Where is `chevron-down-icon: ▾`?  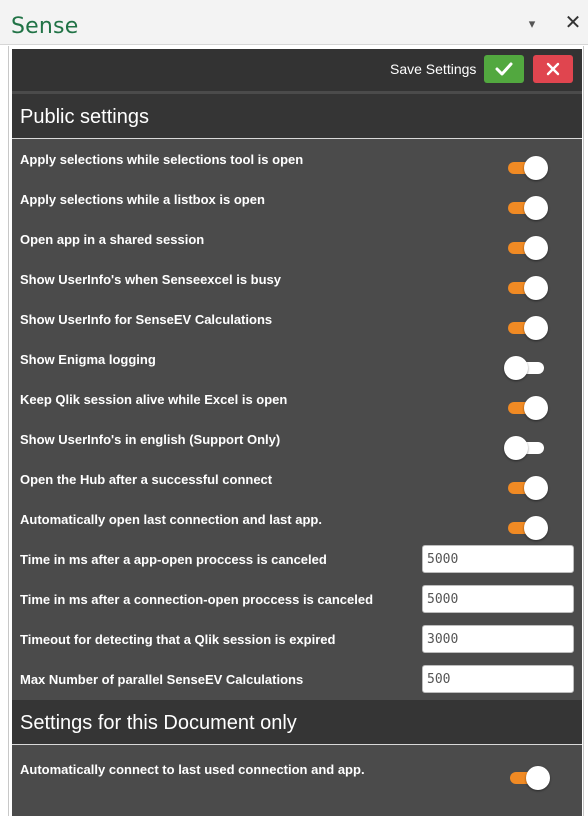 chevron-down-icon: ▾ is located at coordinates (532, 24).